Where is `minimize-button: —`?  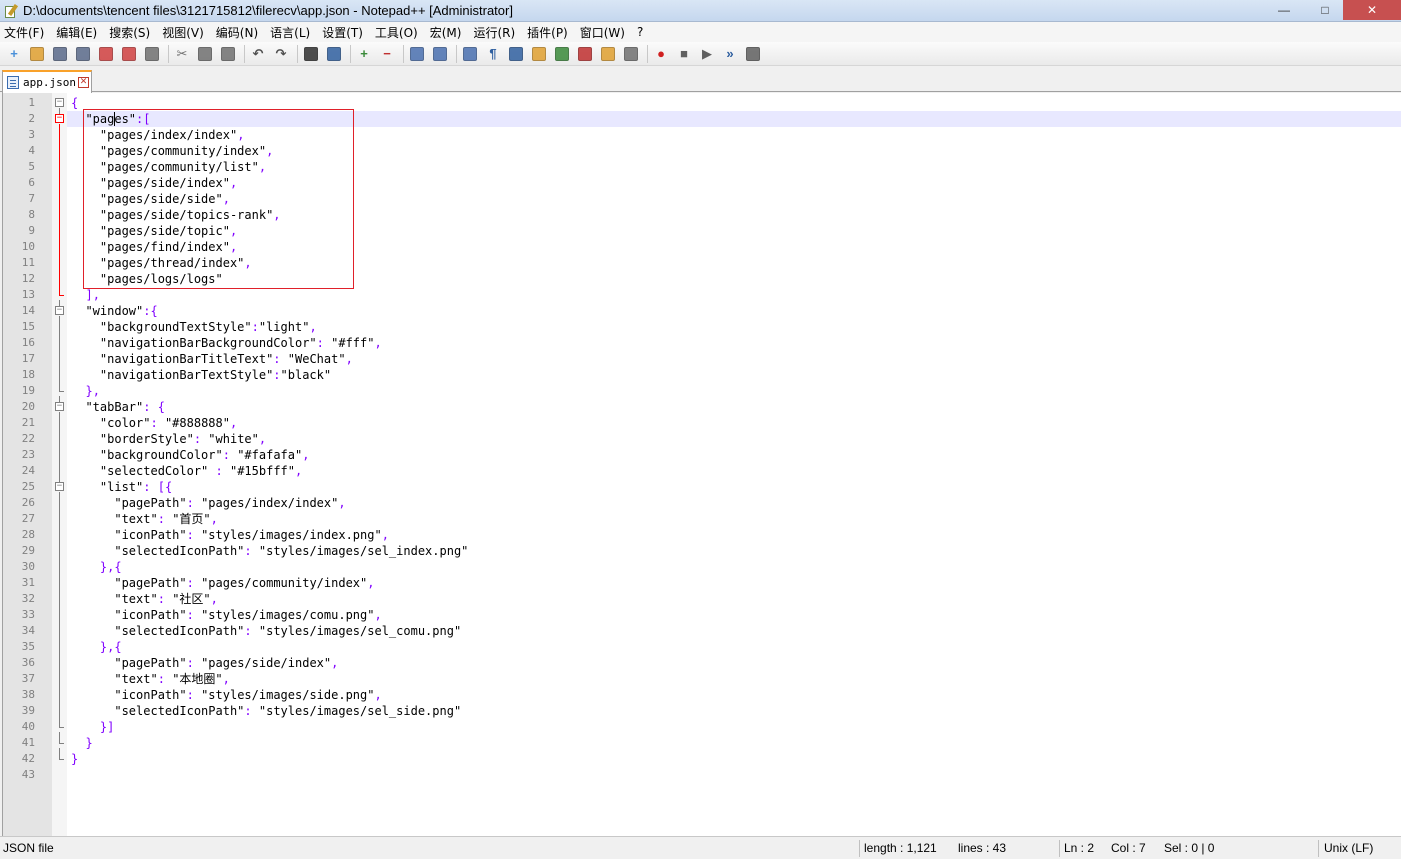
minimize-button: — is located at coordinates (1284, 10).